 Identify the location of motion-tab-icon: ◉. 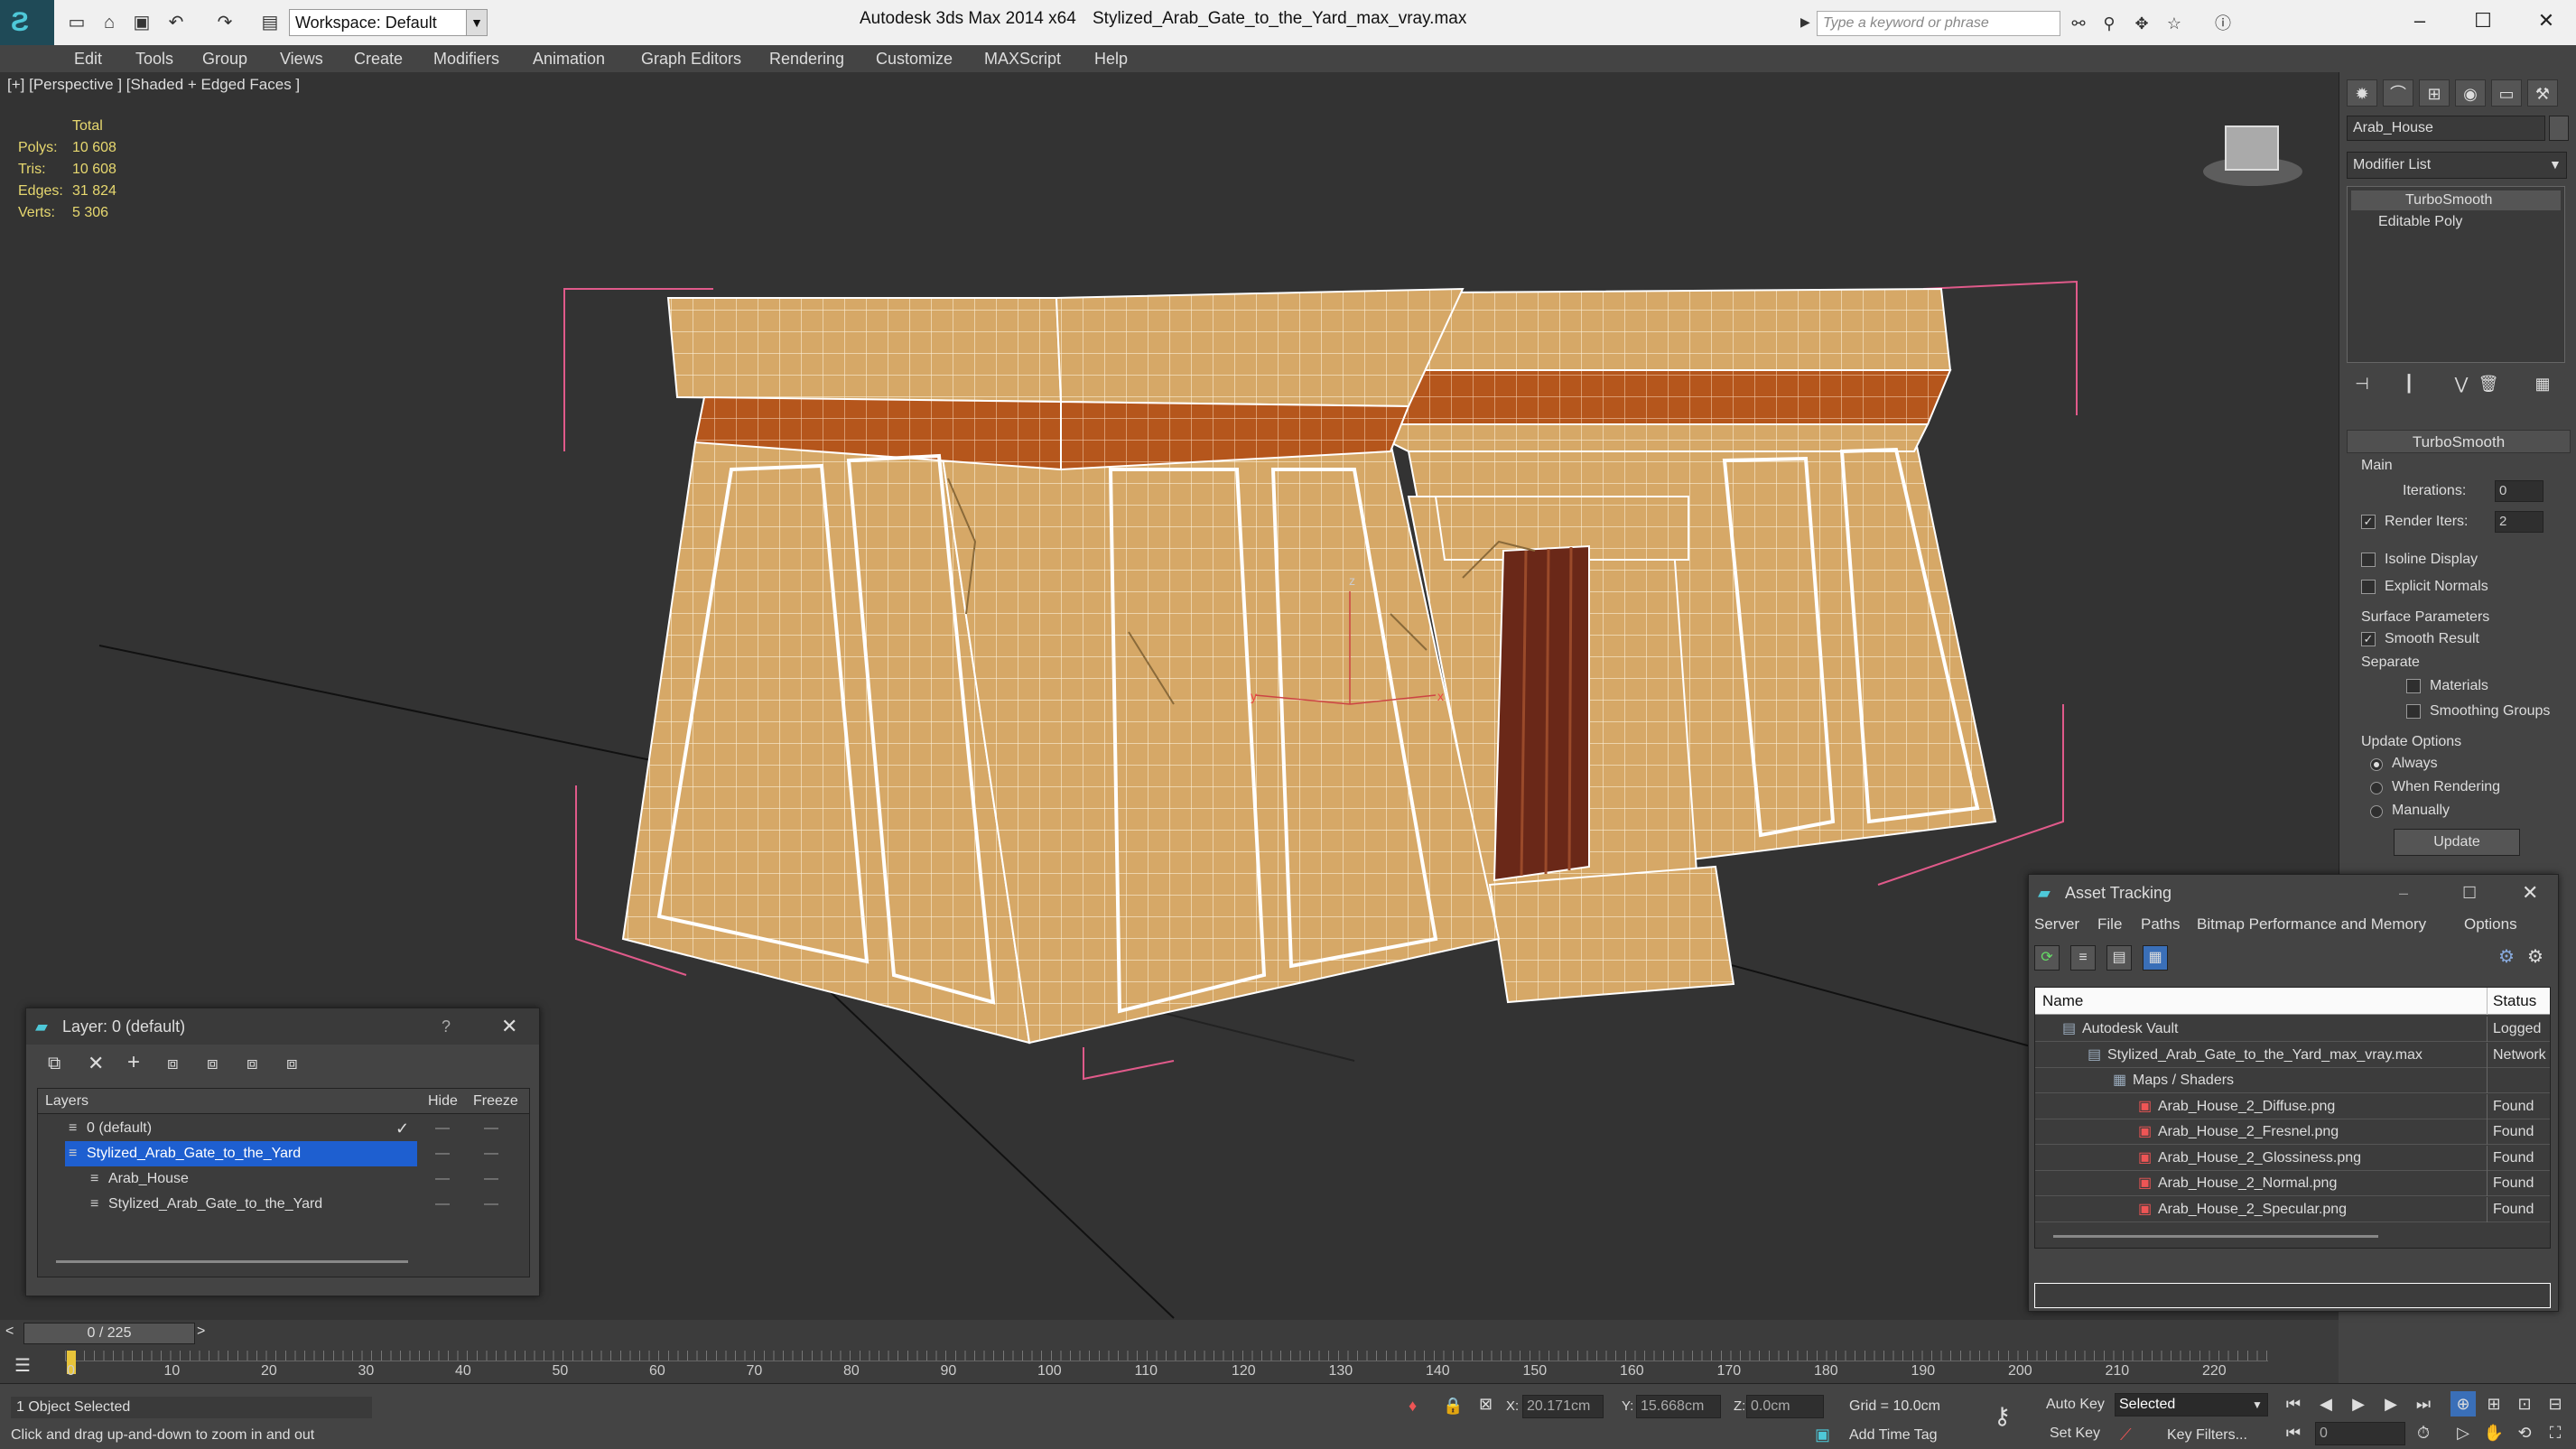
(2470, 93).